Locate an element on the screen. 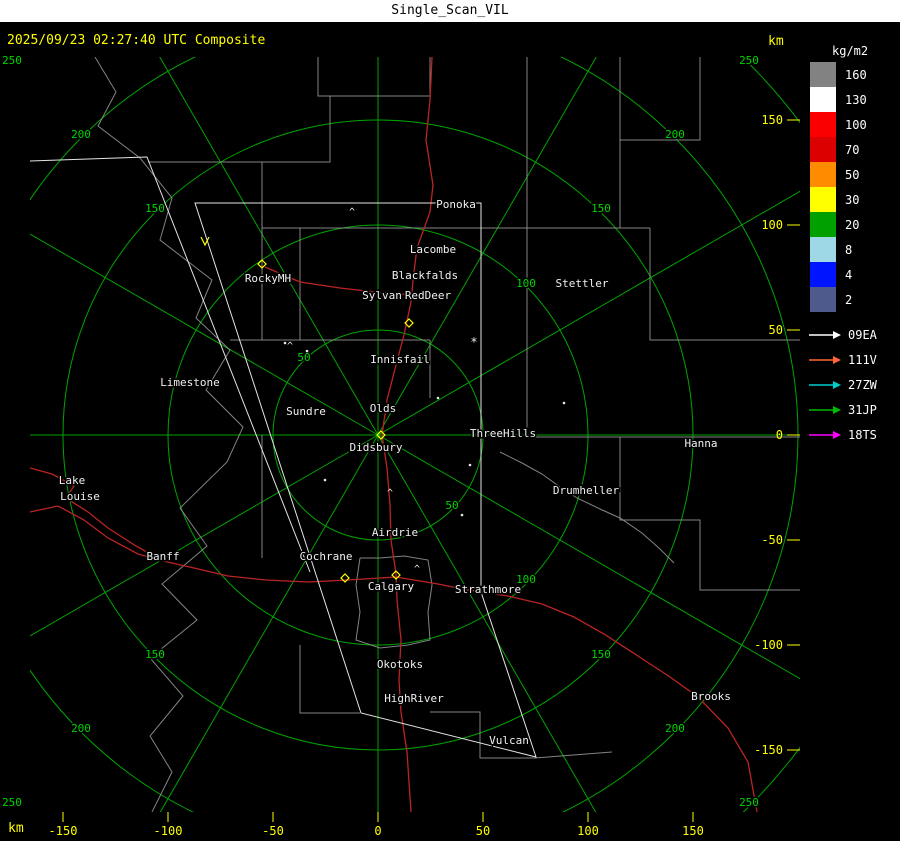 The image size is (900, 841). colorbar-value: 8 is located at coordinates (849, 249).